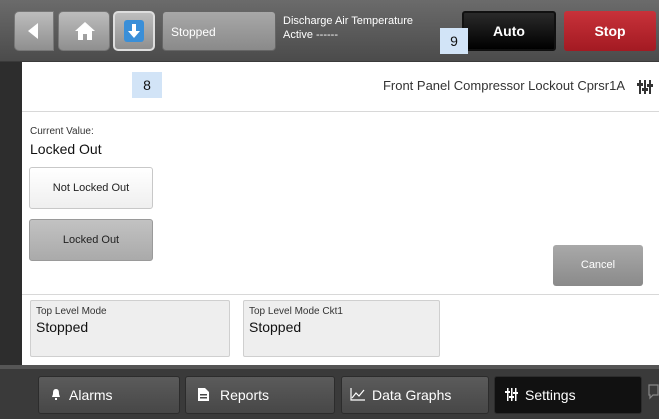 Image resolution: width=659 pixels, height=419 pixels. What do you see at coordinates (71, 311) in the screenshot?
I see `info-label: Top Level Mode` at bounding box center [71, 311].